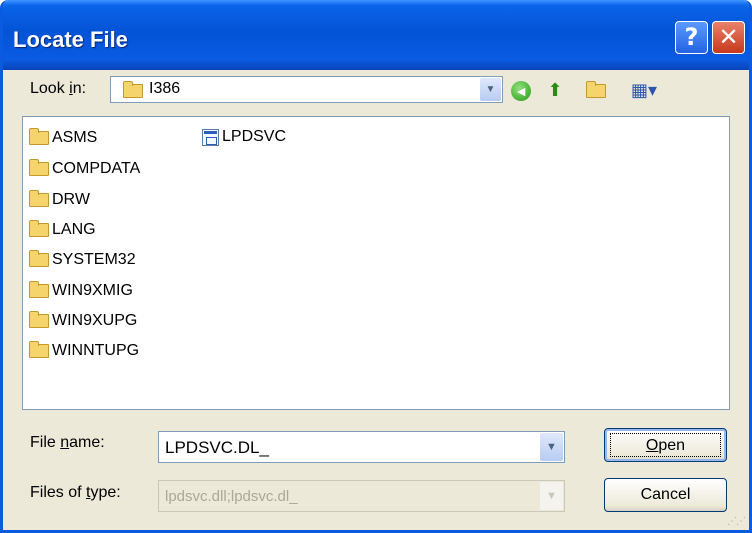 This screenshot has width=752, height=533. I want to click on help-icon: ?, so click(691, 37).